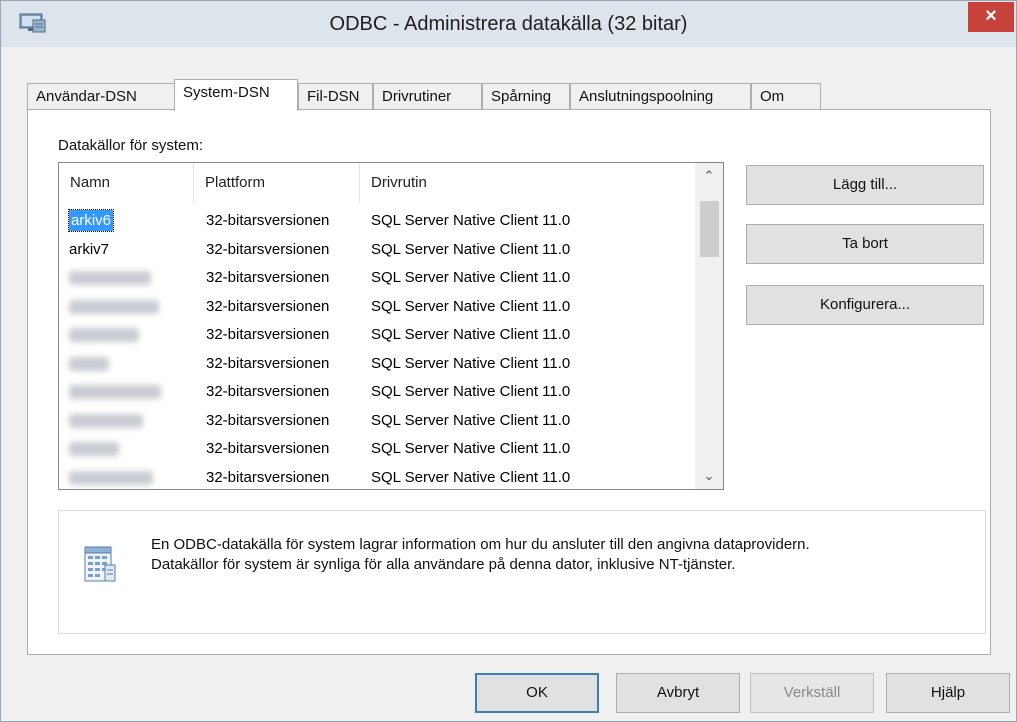  Describe the element at coordinates (537, 693) in the screenshot. I see `ok-button: OK` at that location.